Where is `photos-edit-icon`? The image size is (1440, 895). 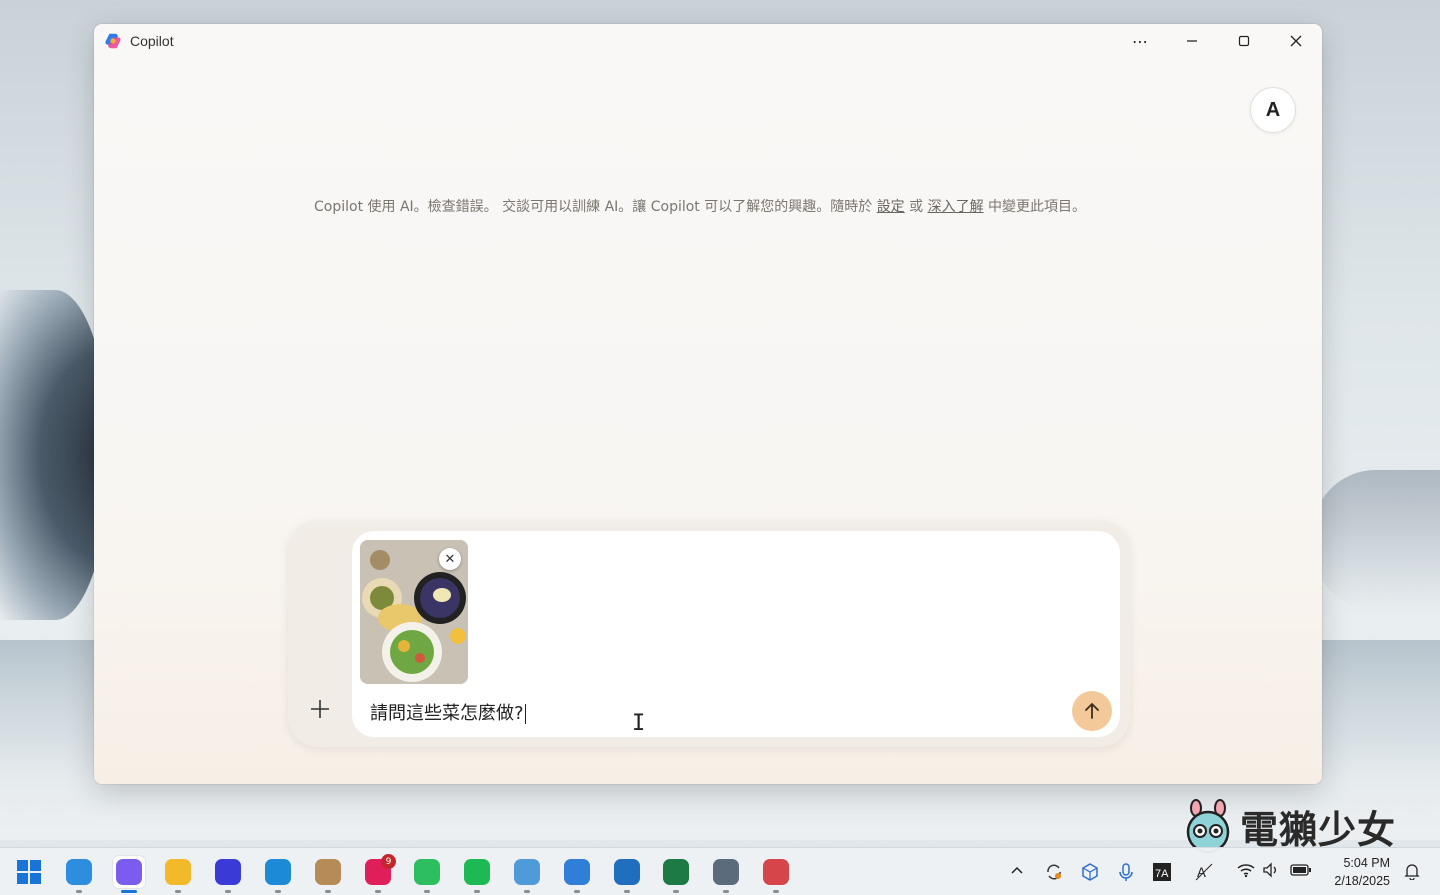
photos-edit-icon is located at coordinates (577, 872).